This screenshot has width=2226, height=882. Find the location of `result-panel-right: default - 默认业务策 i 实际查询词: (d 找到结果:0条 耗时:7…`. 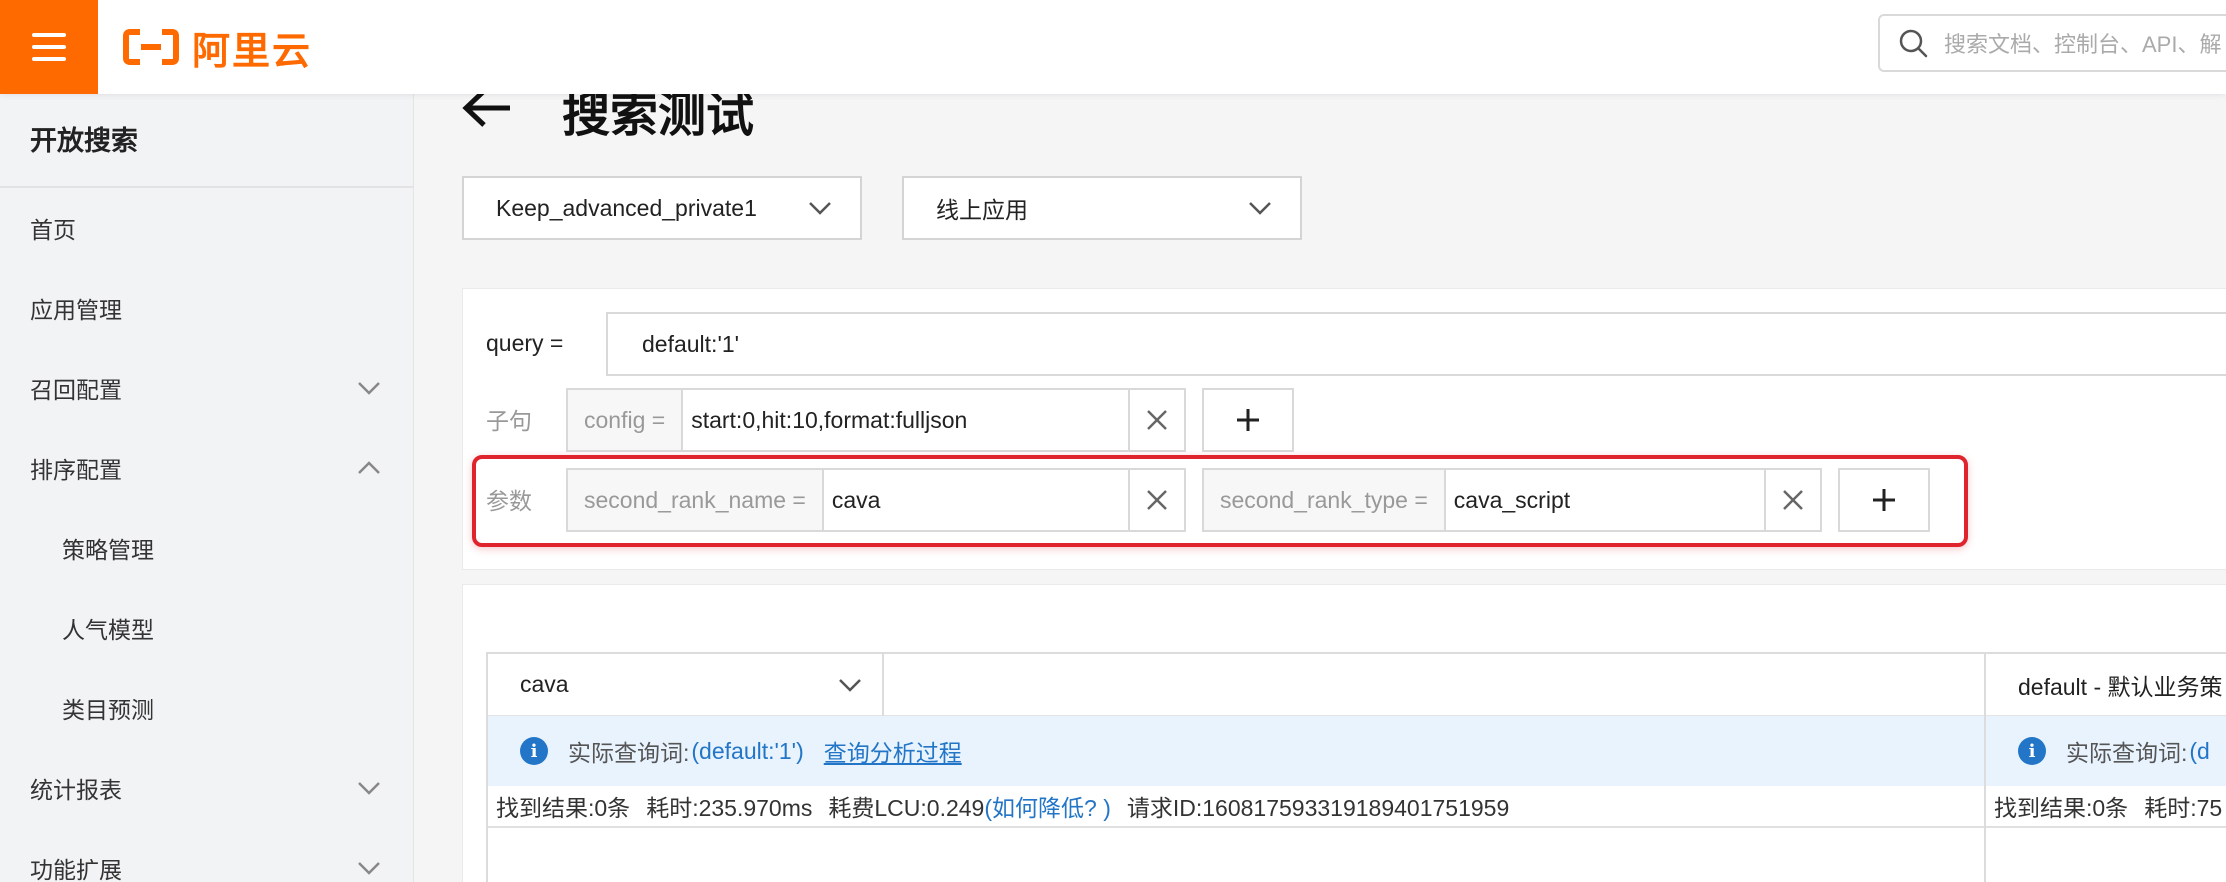

result-panel-right: default - 默认业务策 i 实际查询词: (d 找到结果:0条 耗时:7… is located at coordinates (2105, 767).